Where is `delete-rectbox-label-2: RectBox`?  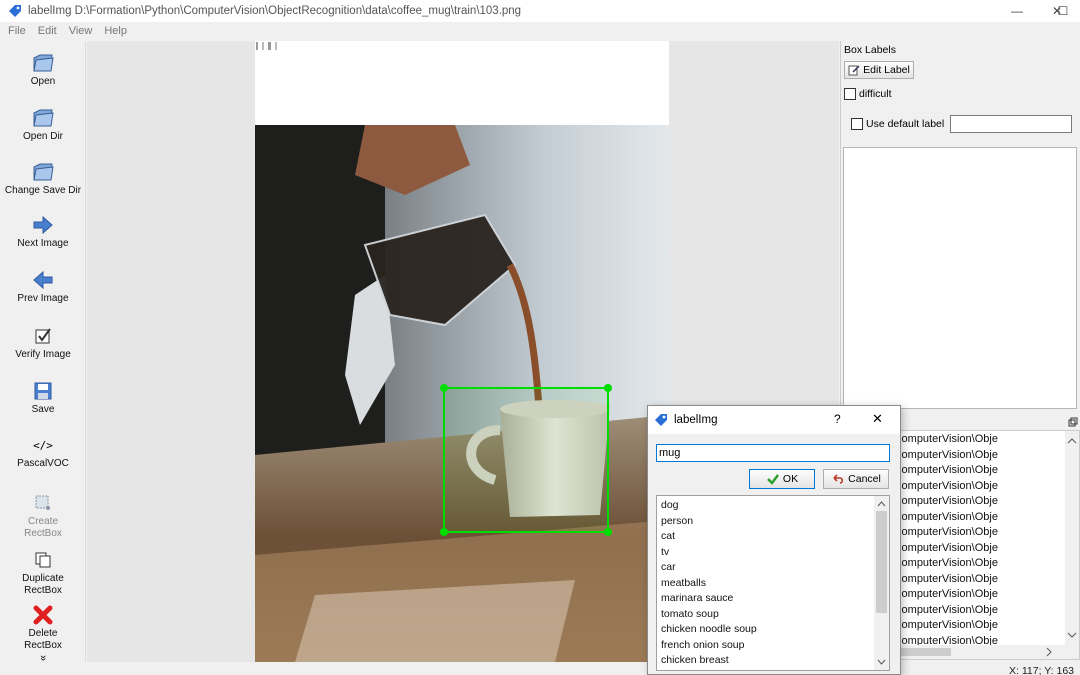 delete-rectbox-label-2: RectBox is located at coordinates (43, 645).